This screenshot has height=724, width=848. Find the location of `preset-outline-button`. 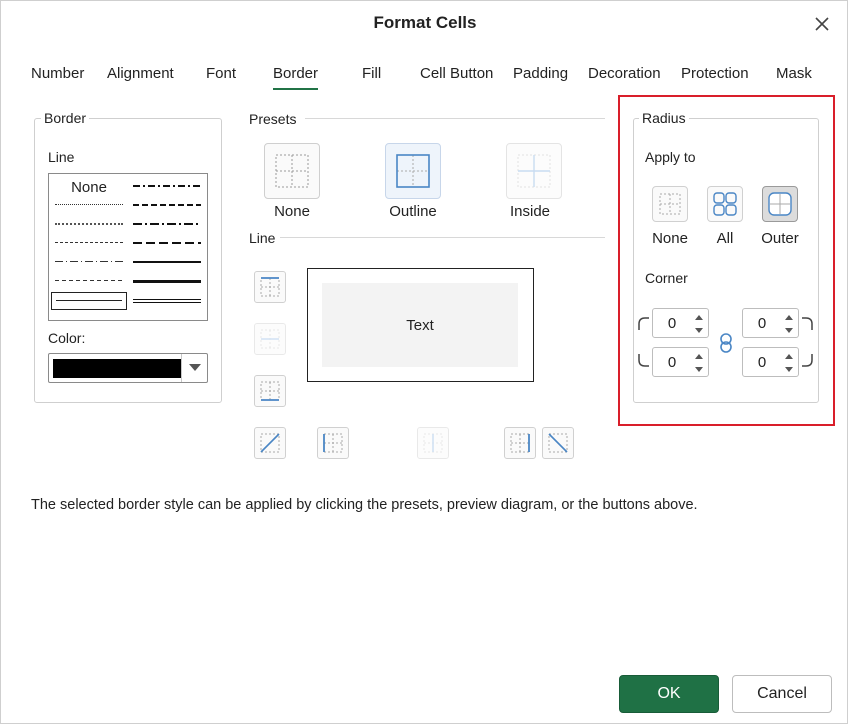

preset-outline-button is located at coordinates (413, 171).